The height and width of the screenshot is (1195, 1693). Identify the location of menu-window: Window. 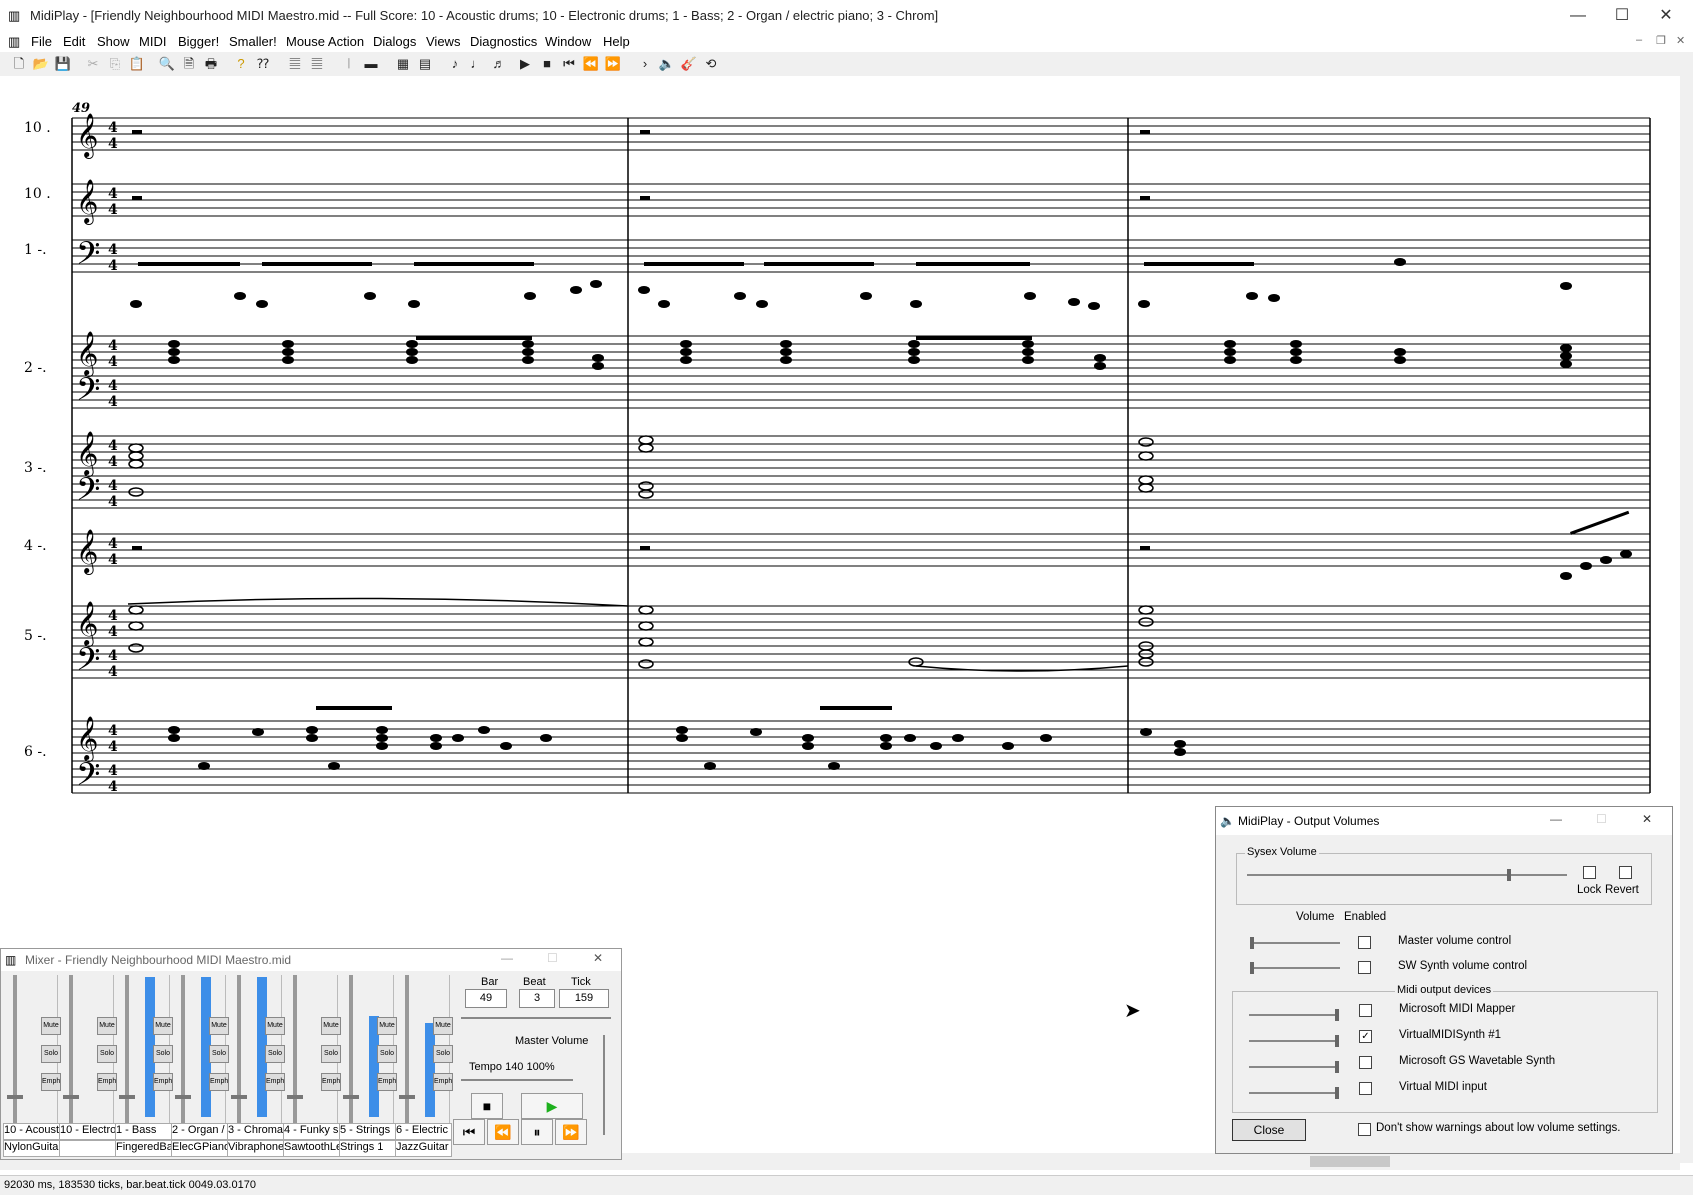
(568, 41).